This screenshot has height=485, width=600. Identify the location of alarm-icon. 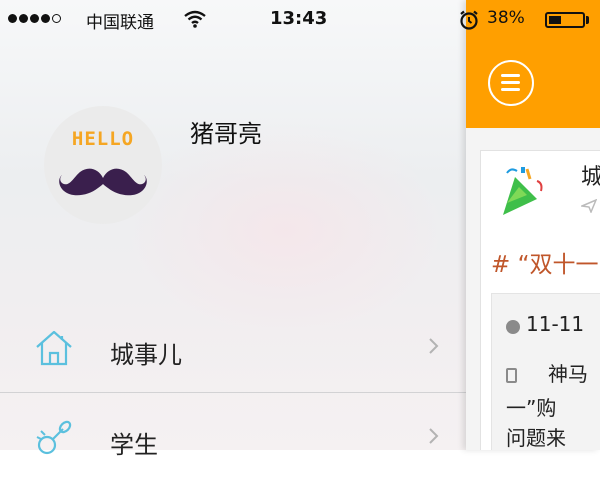
(469, 22).